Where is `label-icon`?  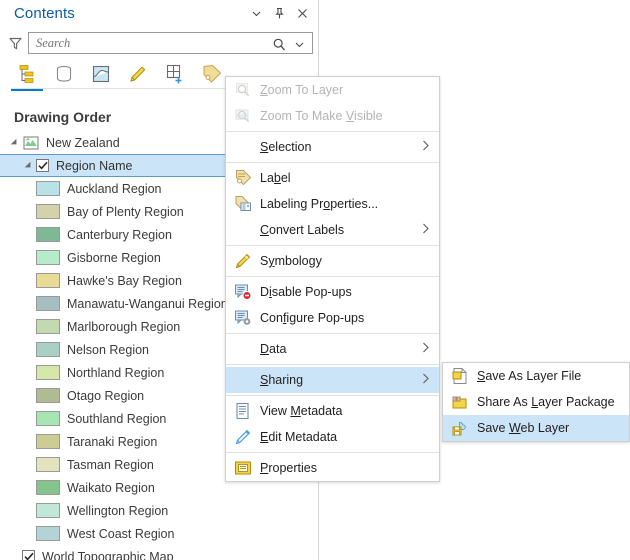
label-icon is located at coordinates (243, 178).